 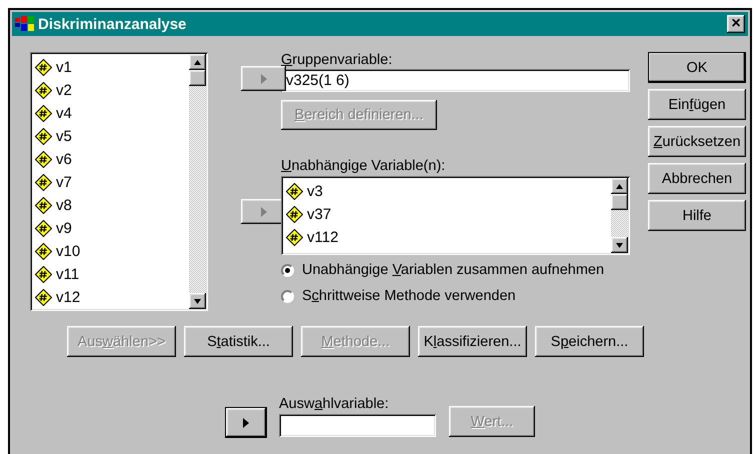 I want to click on variable-item: v2, so click(x=64, y=90).